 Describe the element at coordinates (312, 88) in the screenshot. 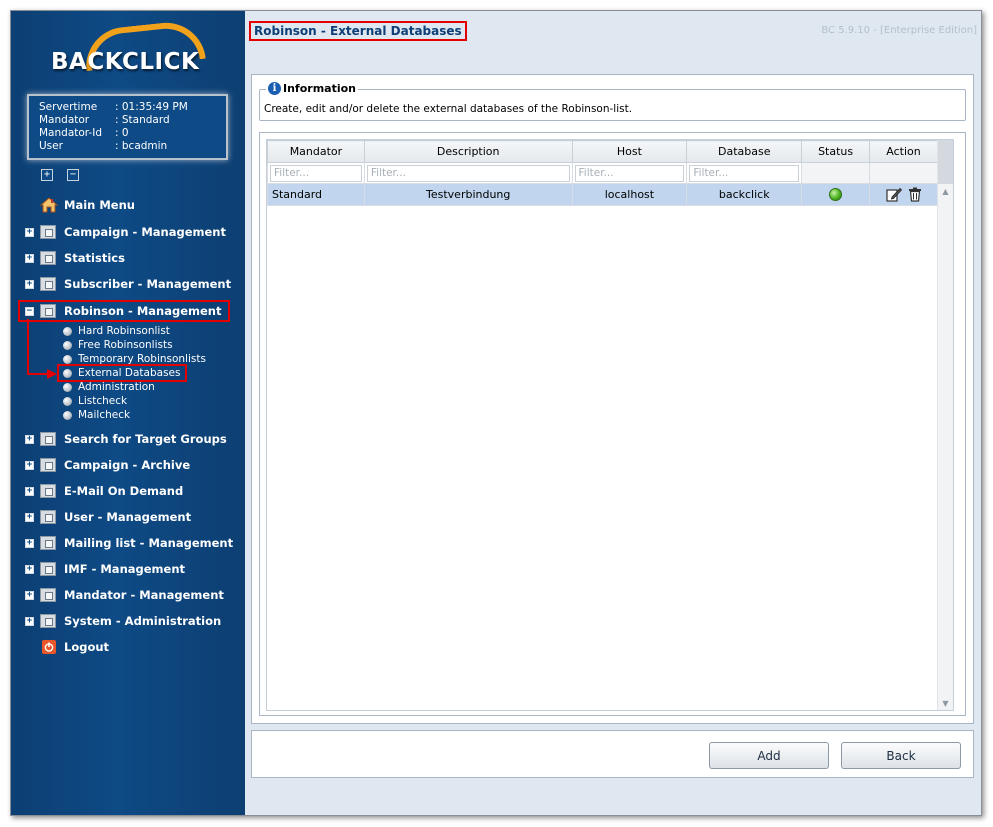

I see `information-legend: i Information` at that location.